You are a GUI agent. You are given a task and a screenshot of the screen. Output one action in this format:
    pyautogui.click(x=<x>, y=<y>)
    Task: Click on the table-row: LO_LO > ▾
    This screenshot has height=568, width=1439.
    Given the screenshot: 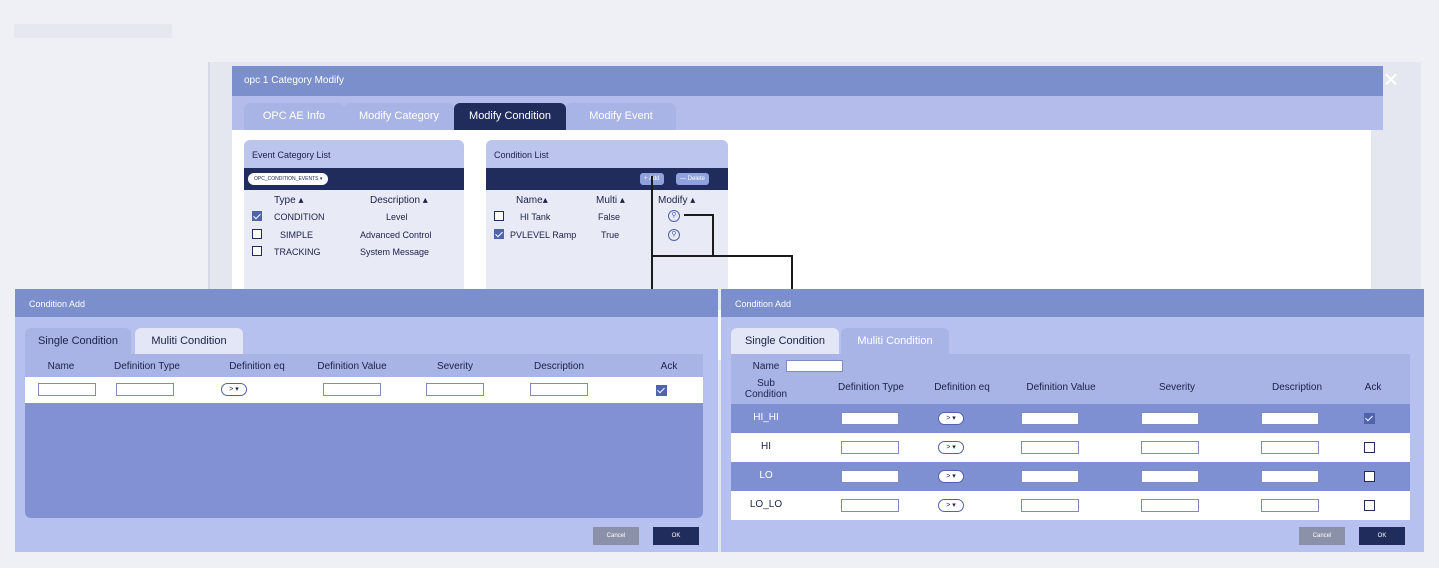 What is the action you would take?
    pyautogui.click(x=1070, y=505)
    